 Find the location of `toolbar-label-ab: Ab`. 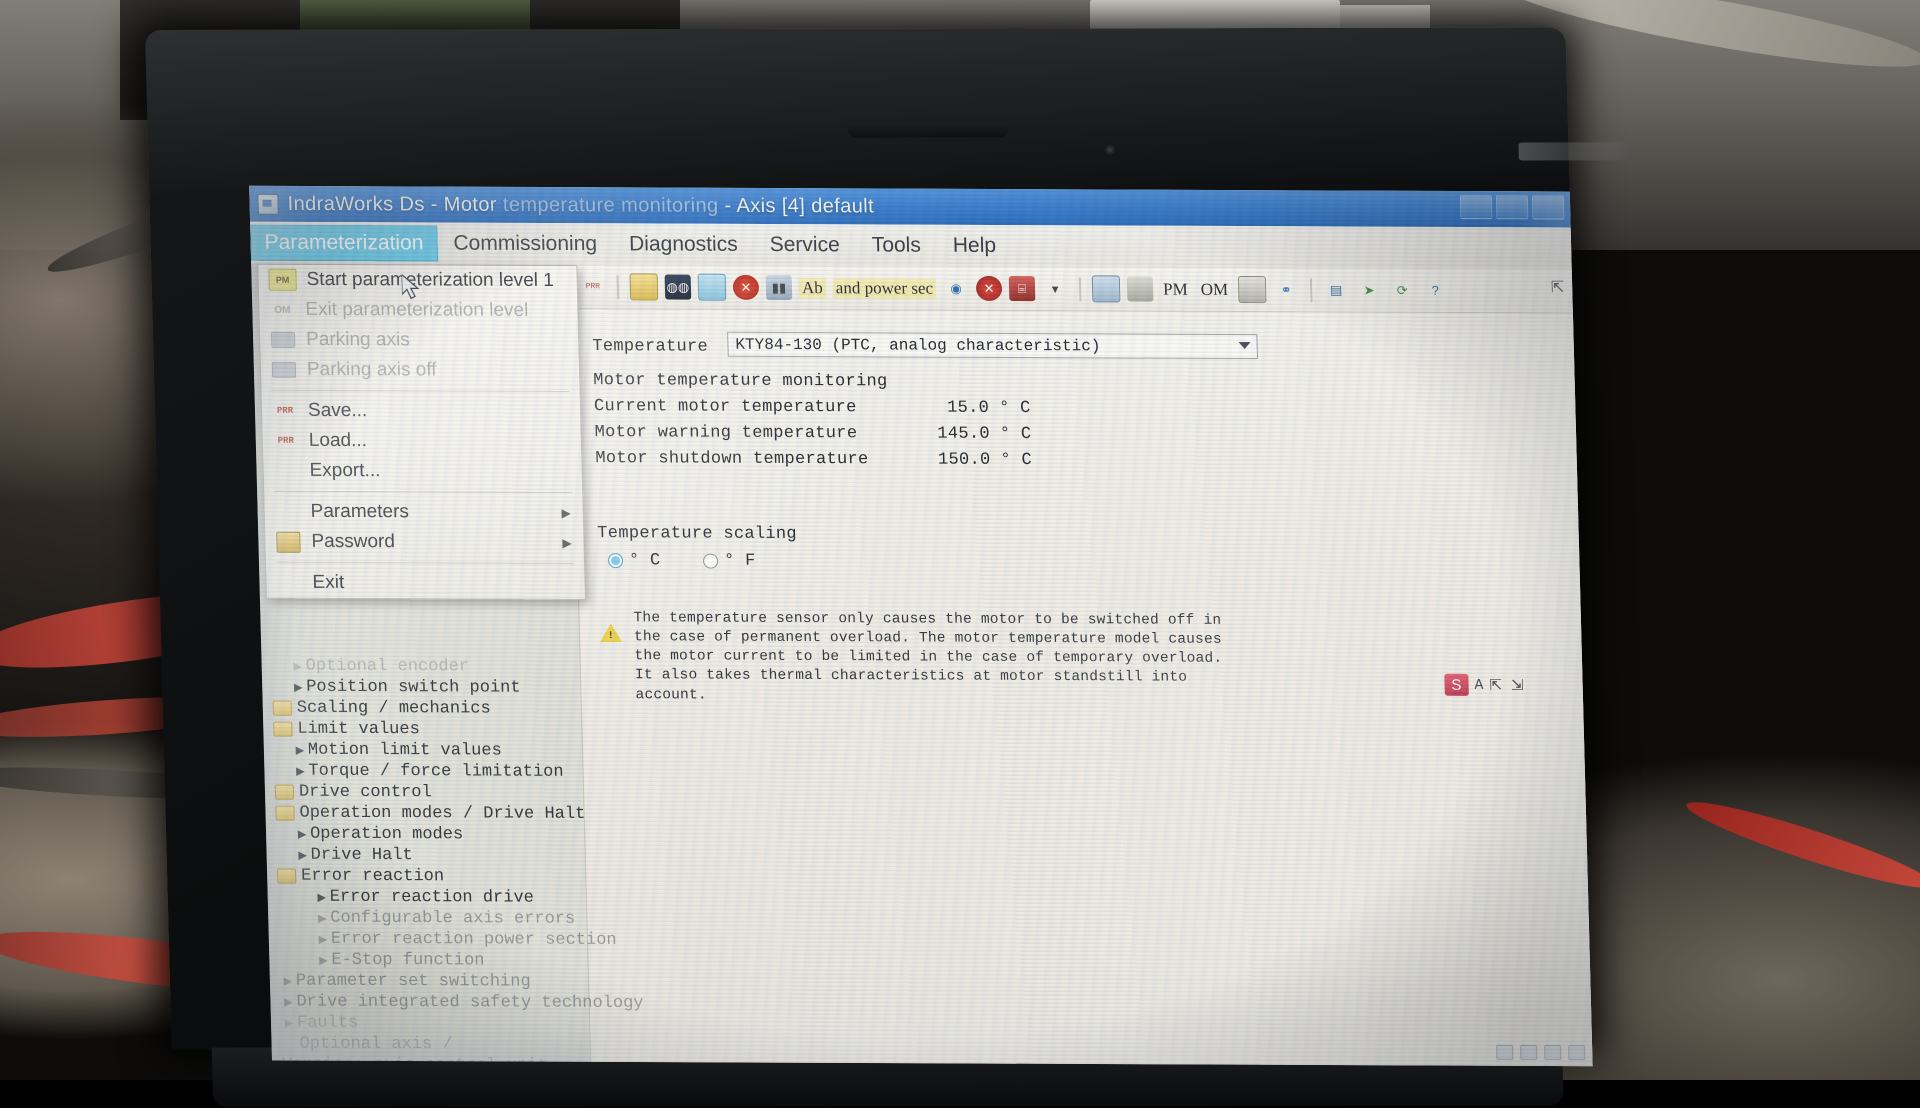

toolbar-label-ab: Ab is located at coordinates (812, 287).